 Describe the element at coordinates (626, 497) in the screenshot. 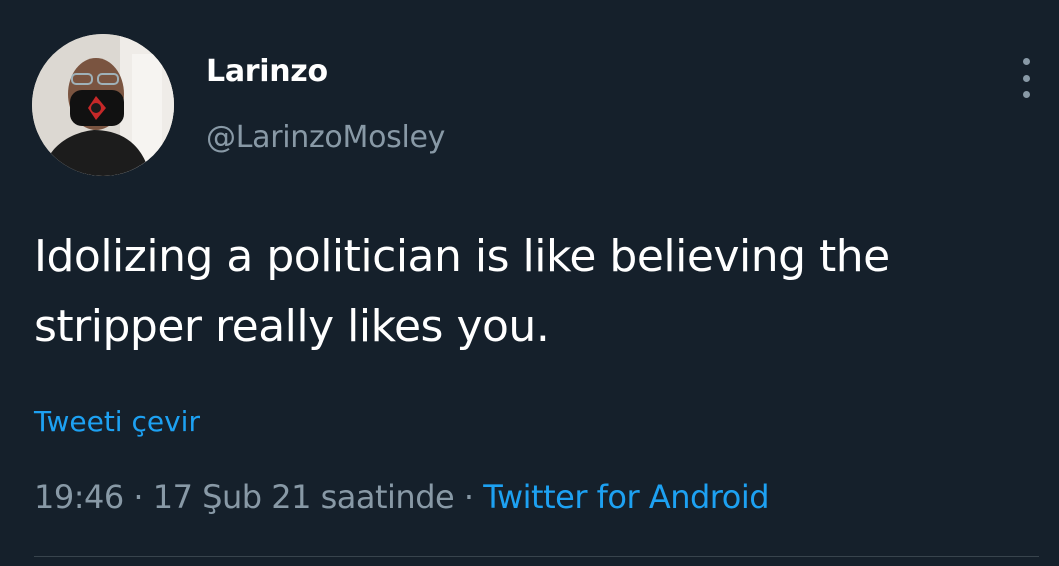

I see `tweet-source-link: Twitter for Android` at that location.